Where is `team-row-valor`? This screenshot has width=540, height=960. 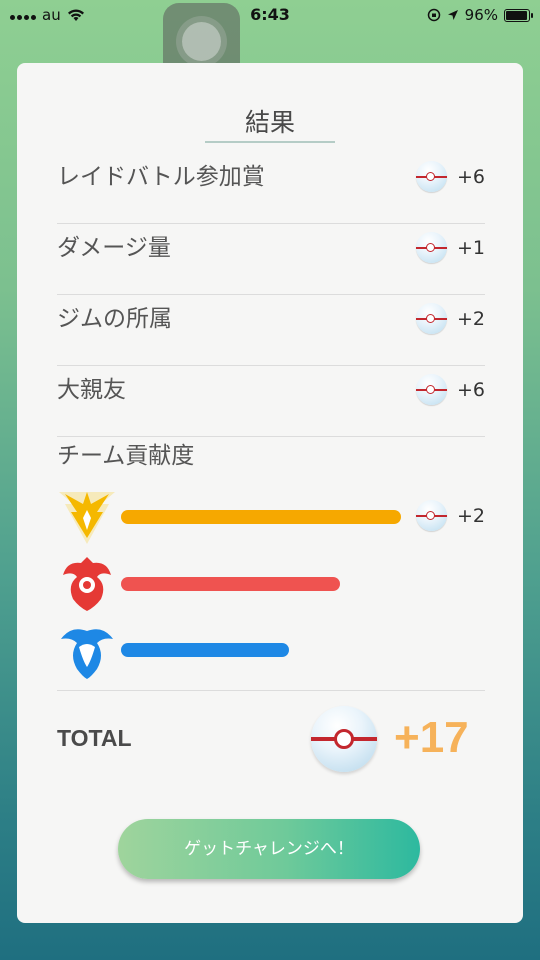 team-row-valor is located at coordinates (271, 585).